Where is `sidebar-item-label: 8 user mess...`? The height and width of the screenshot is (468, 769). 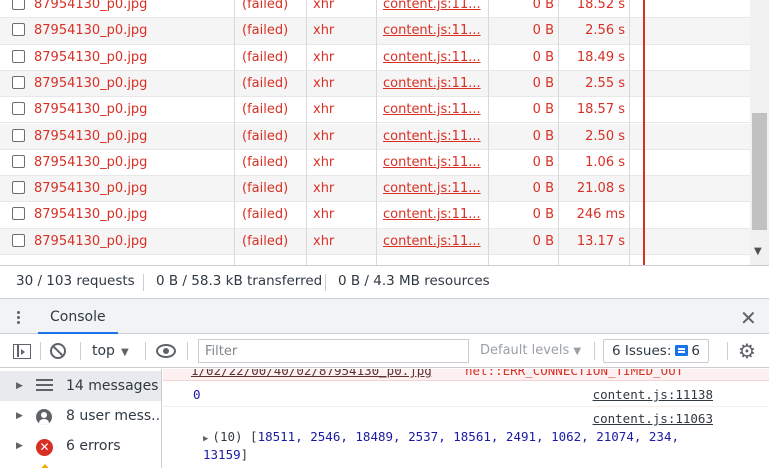
sidebar-item-label: 8 user mess... is located at coordinates (113, 416).